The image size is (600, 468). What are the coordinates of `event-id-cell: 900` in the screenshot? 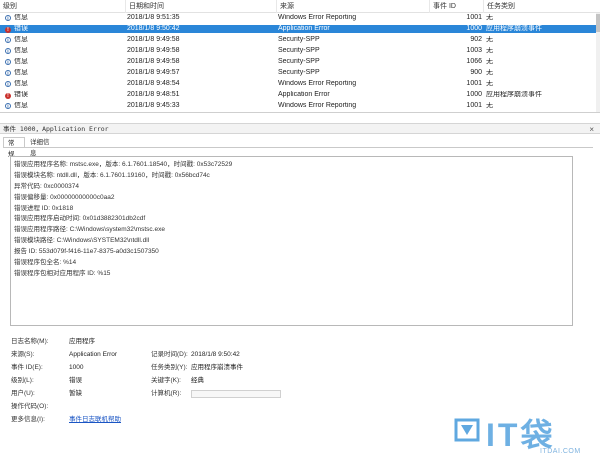 It's located at (476, 72).